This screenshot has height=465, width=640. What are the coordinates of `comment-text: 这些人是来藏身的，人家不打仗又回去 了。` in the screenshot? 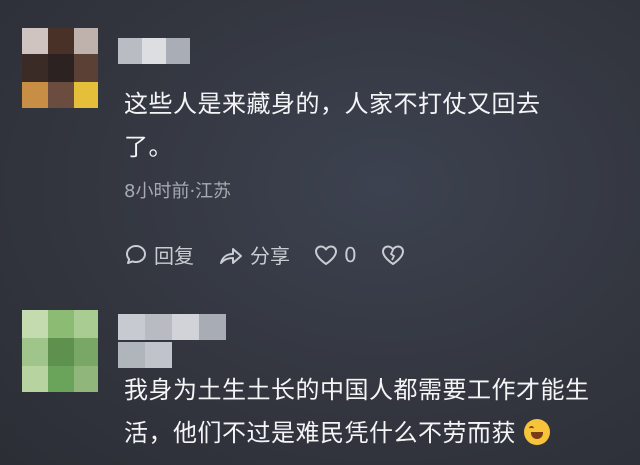 It's located at (359, 126).